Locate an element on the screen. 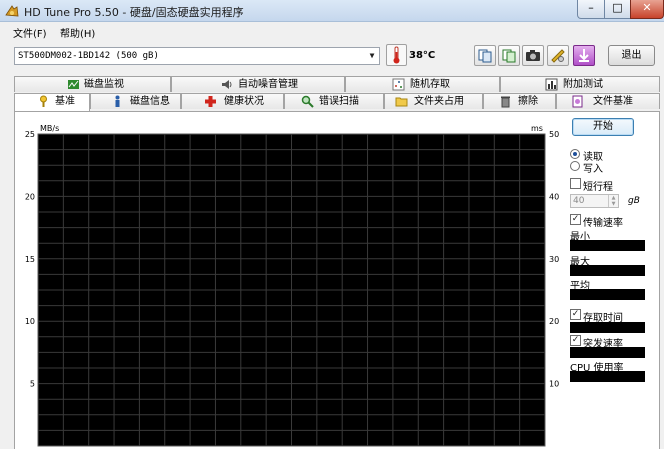  copy-all-icon is located at coordinates (509, 56).